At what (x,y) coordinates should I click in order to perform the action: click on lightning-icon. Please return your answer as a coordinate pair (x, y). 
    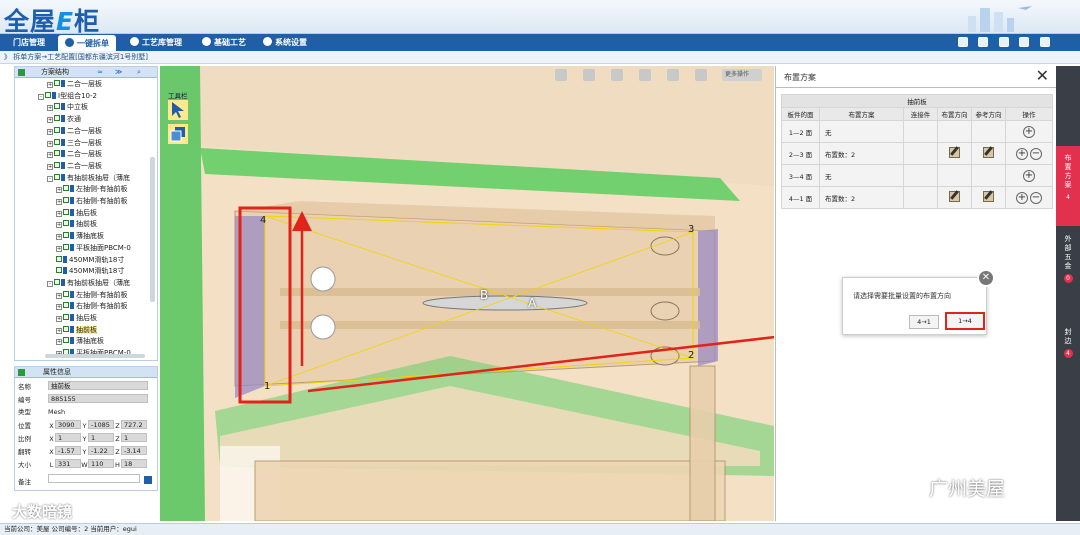
    Looking at the image, I should click on (701, 75).